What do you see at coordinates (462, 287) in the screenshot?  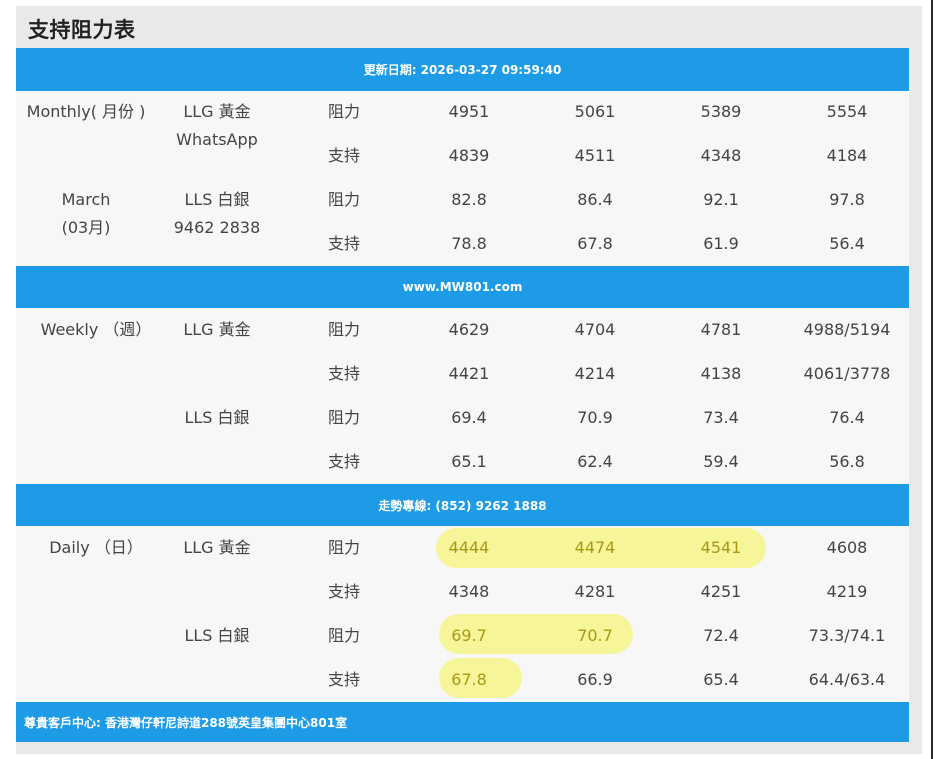 I see `website-band: www.MW801.com` at bounding box center [462, 287].